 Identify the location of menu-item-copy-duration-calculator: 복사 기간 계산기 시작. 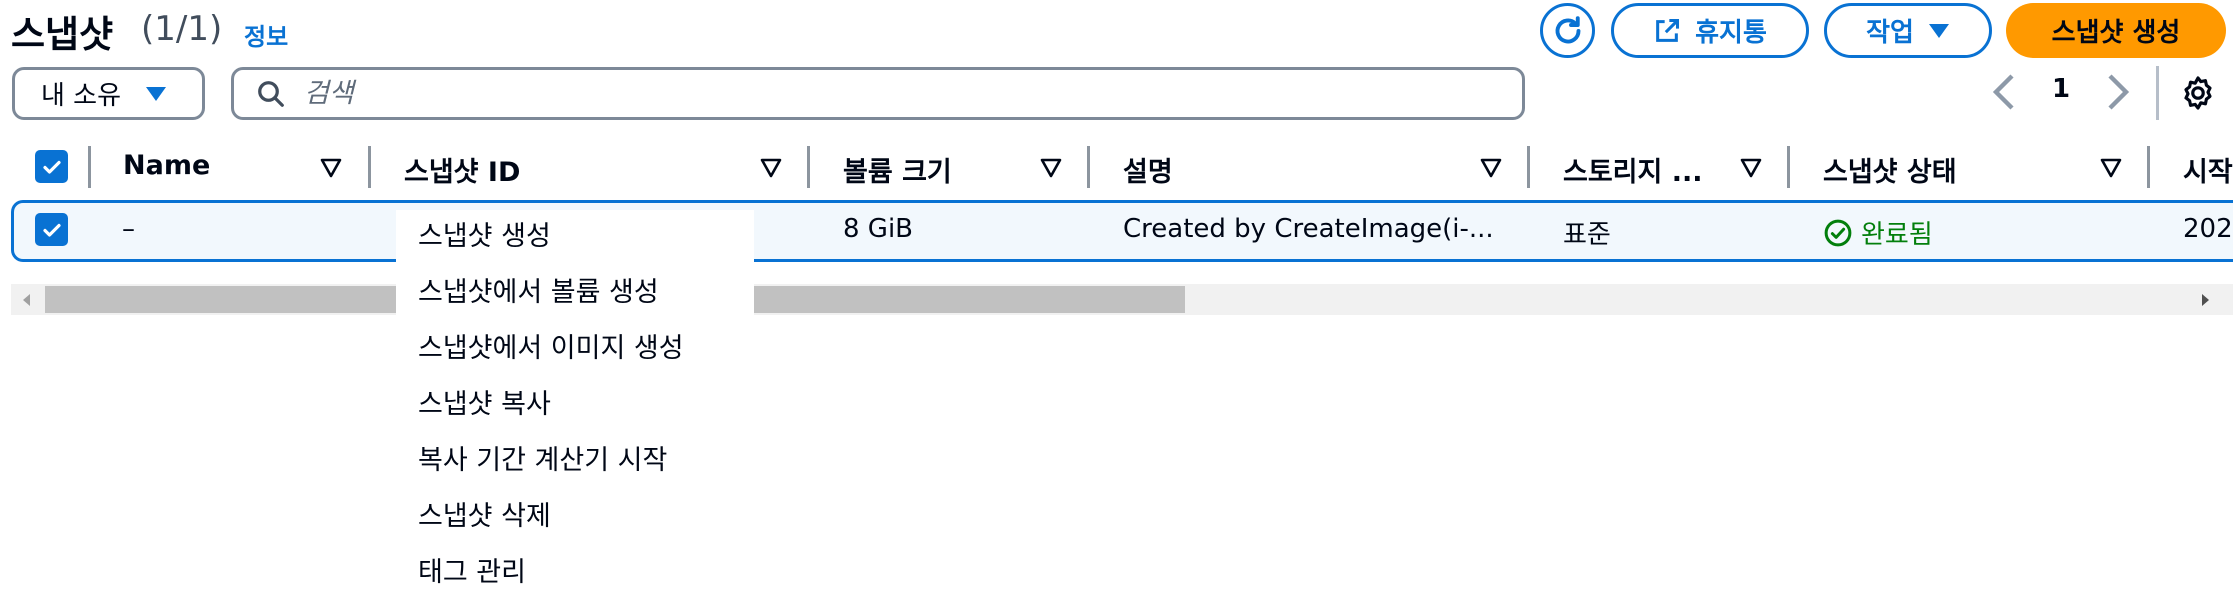
(542, 457).